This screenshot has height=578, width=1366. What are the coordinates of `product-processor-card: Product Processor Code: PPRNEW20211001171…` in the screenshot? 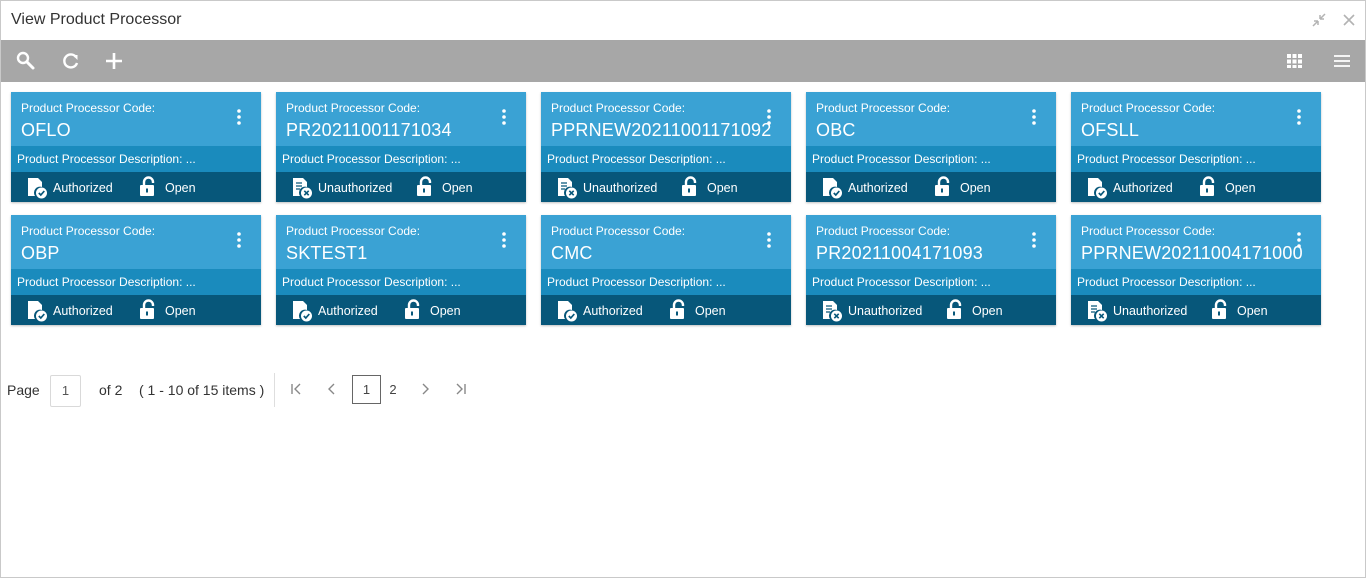 It's located at (666, 147).